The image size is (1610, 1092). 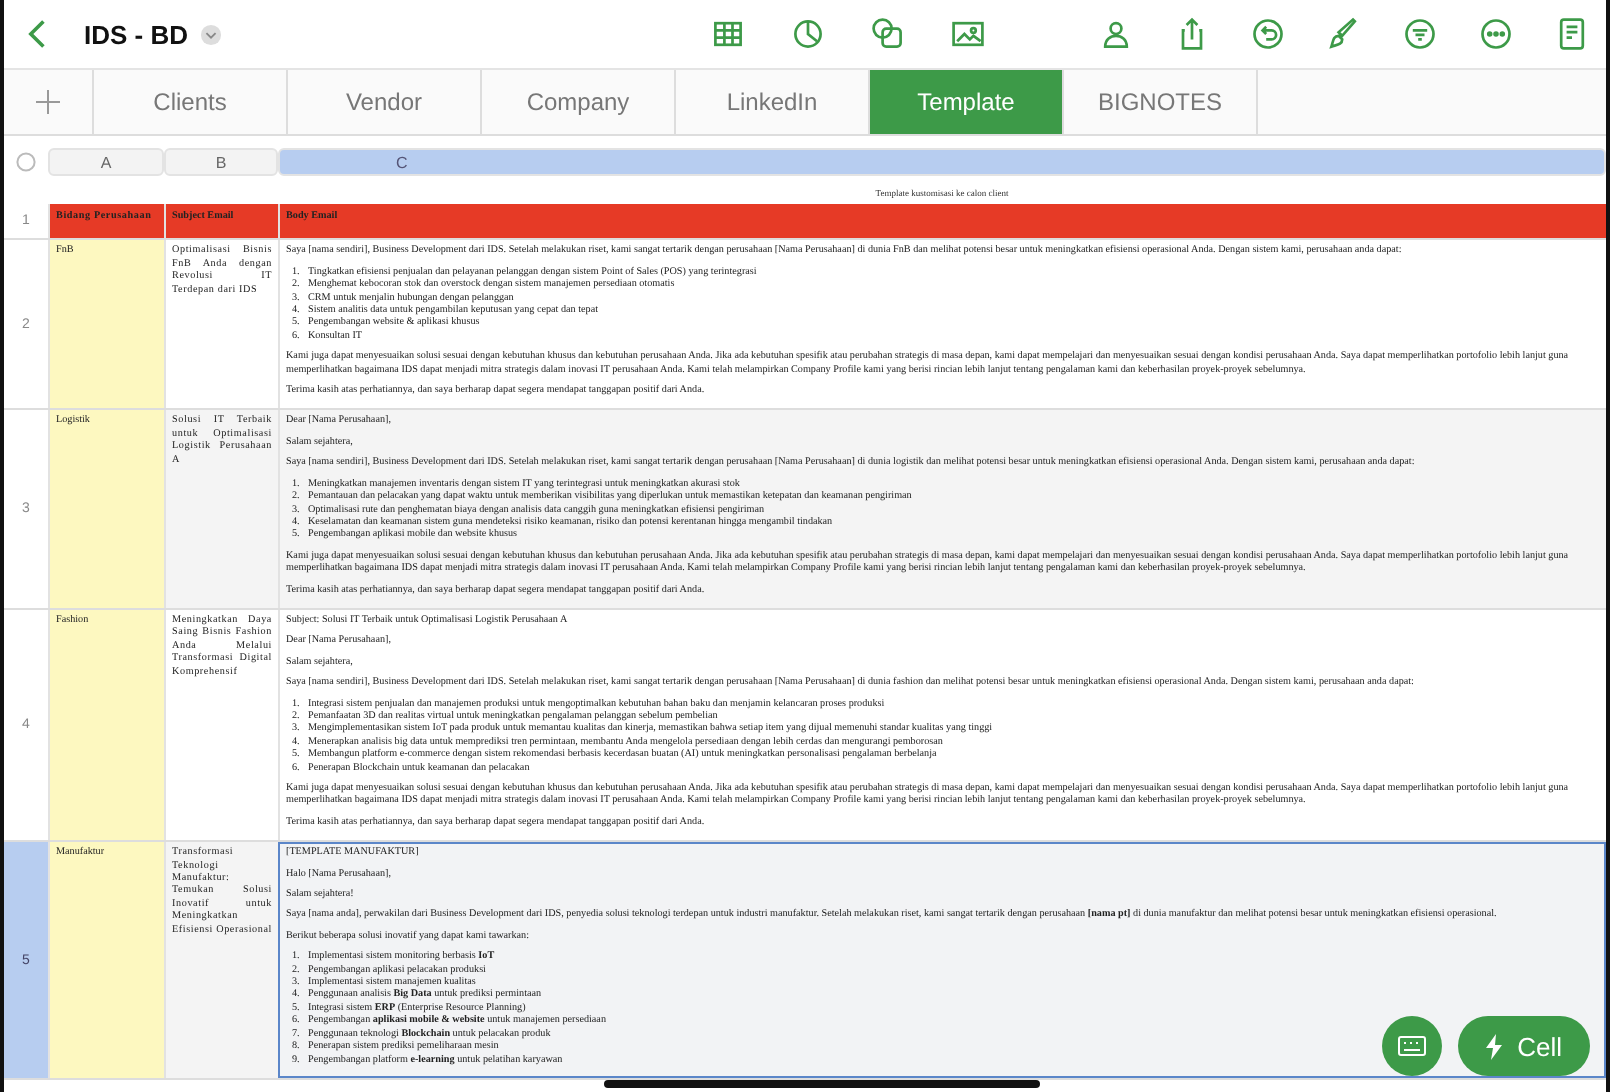 I want to click on shape-icon, so click(x=888, y=34).